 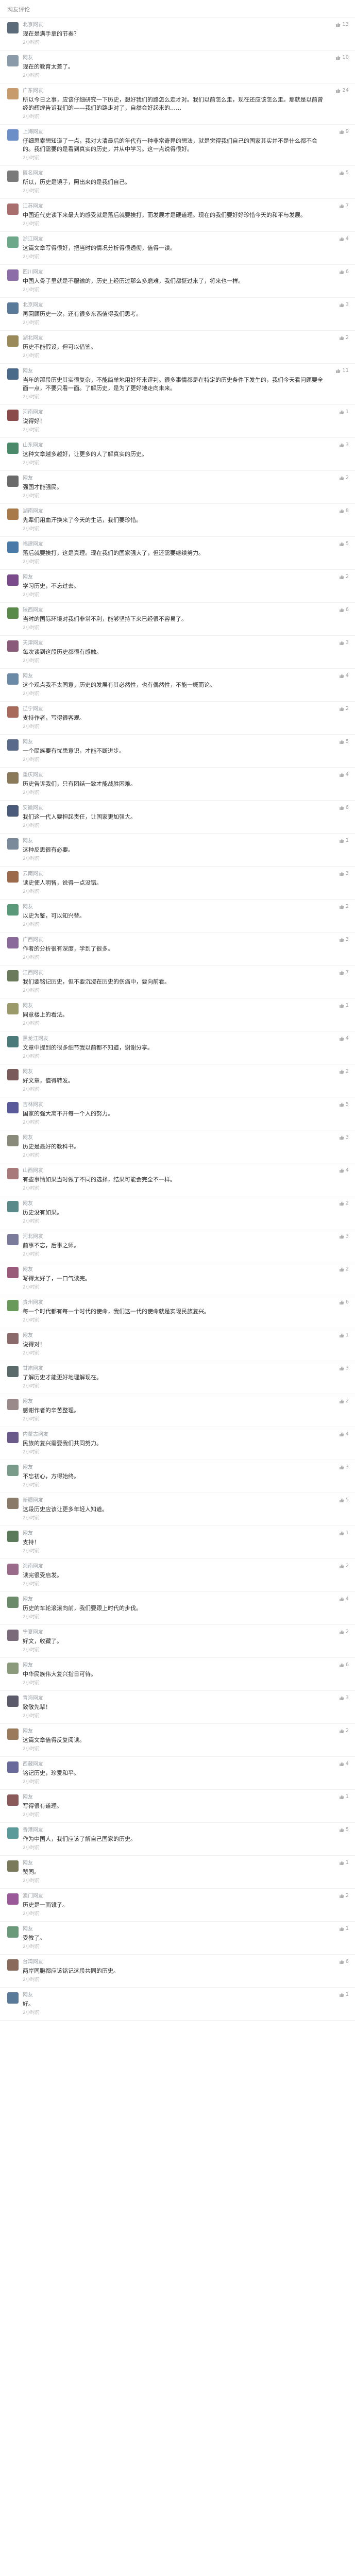 What do you see at coordinates (174, 91) in the screenshot?
I see `comment-username: 广东网友` at bounding box center [174, 91].